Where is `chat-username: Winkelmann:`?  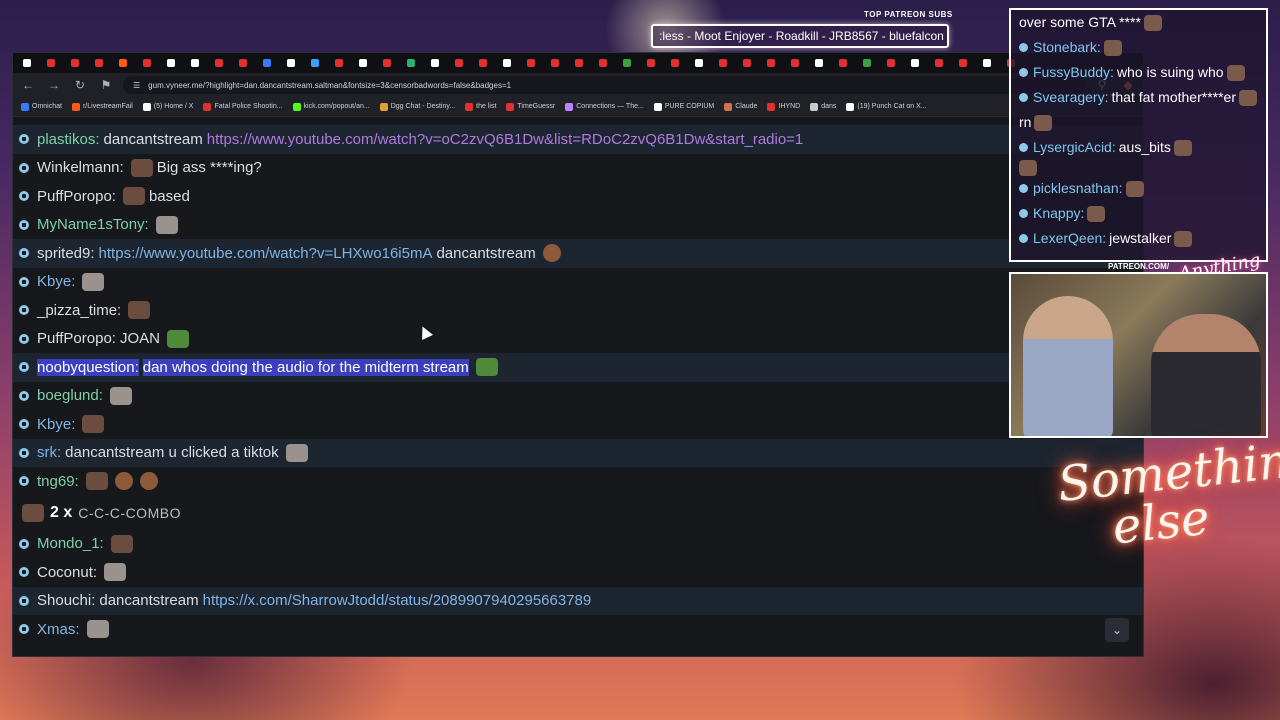
chat-username: Winkelmann: is located at coordinates (80, 167).